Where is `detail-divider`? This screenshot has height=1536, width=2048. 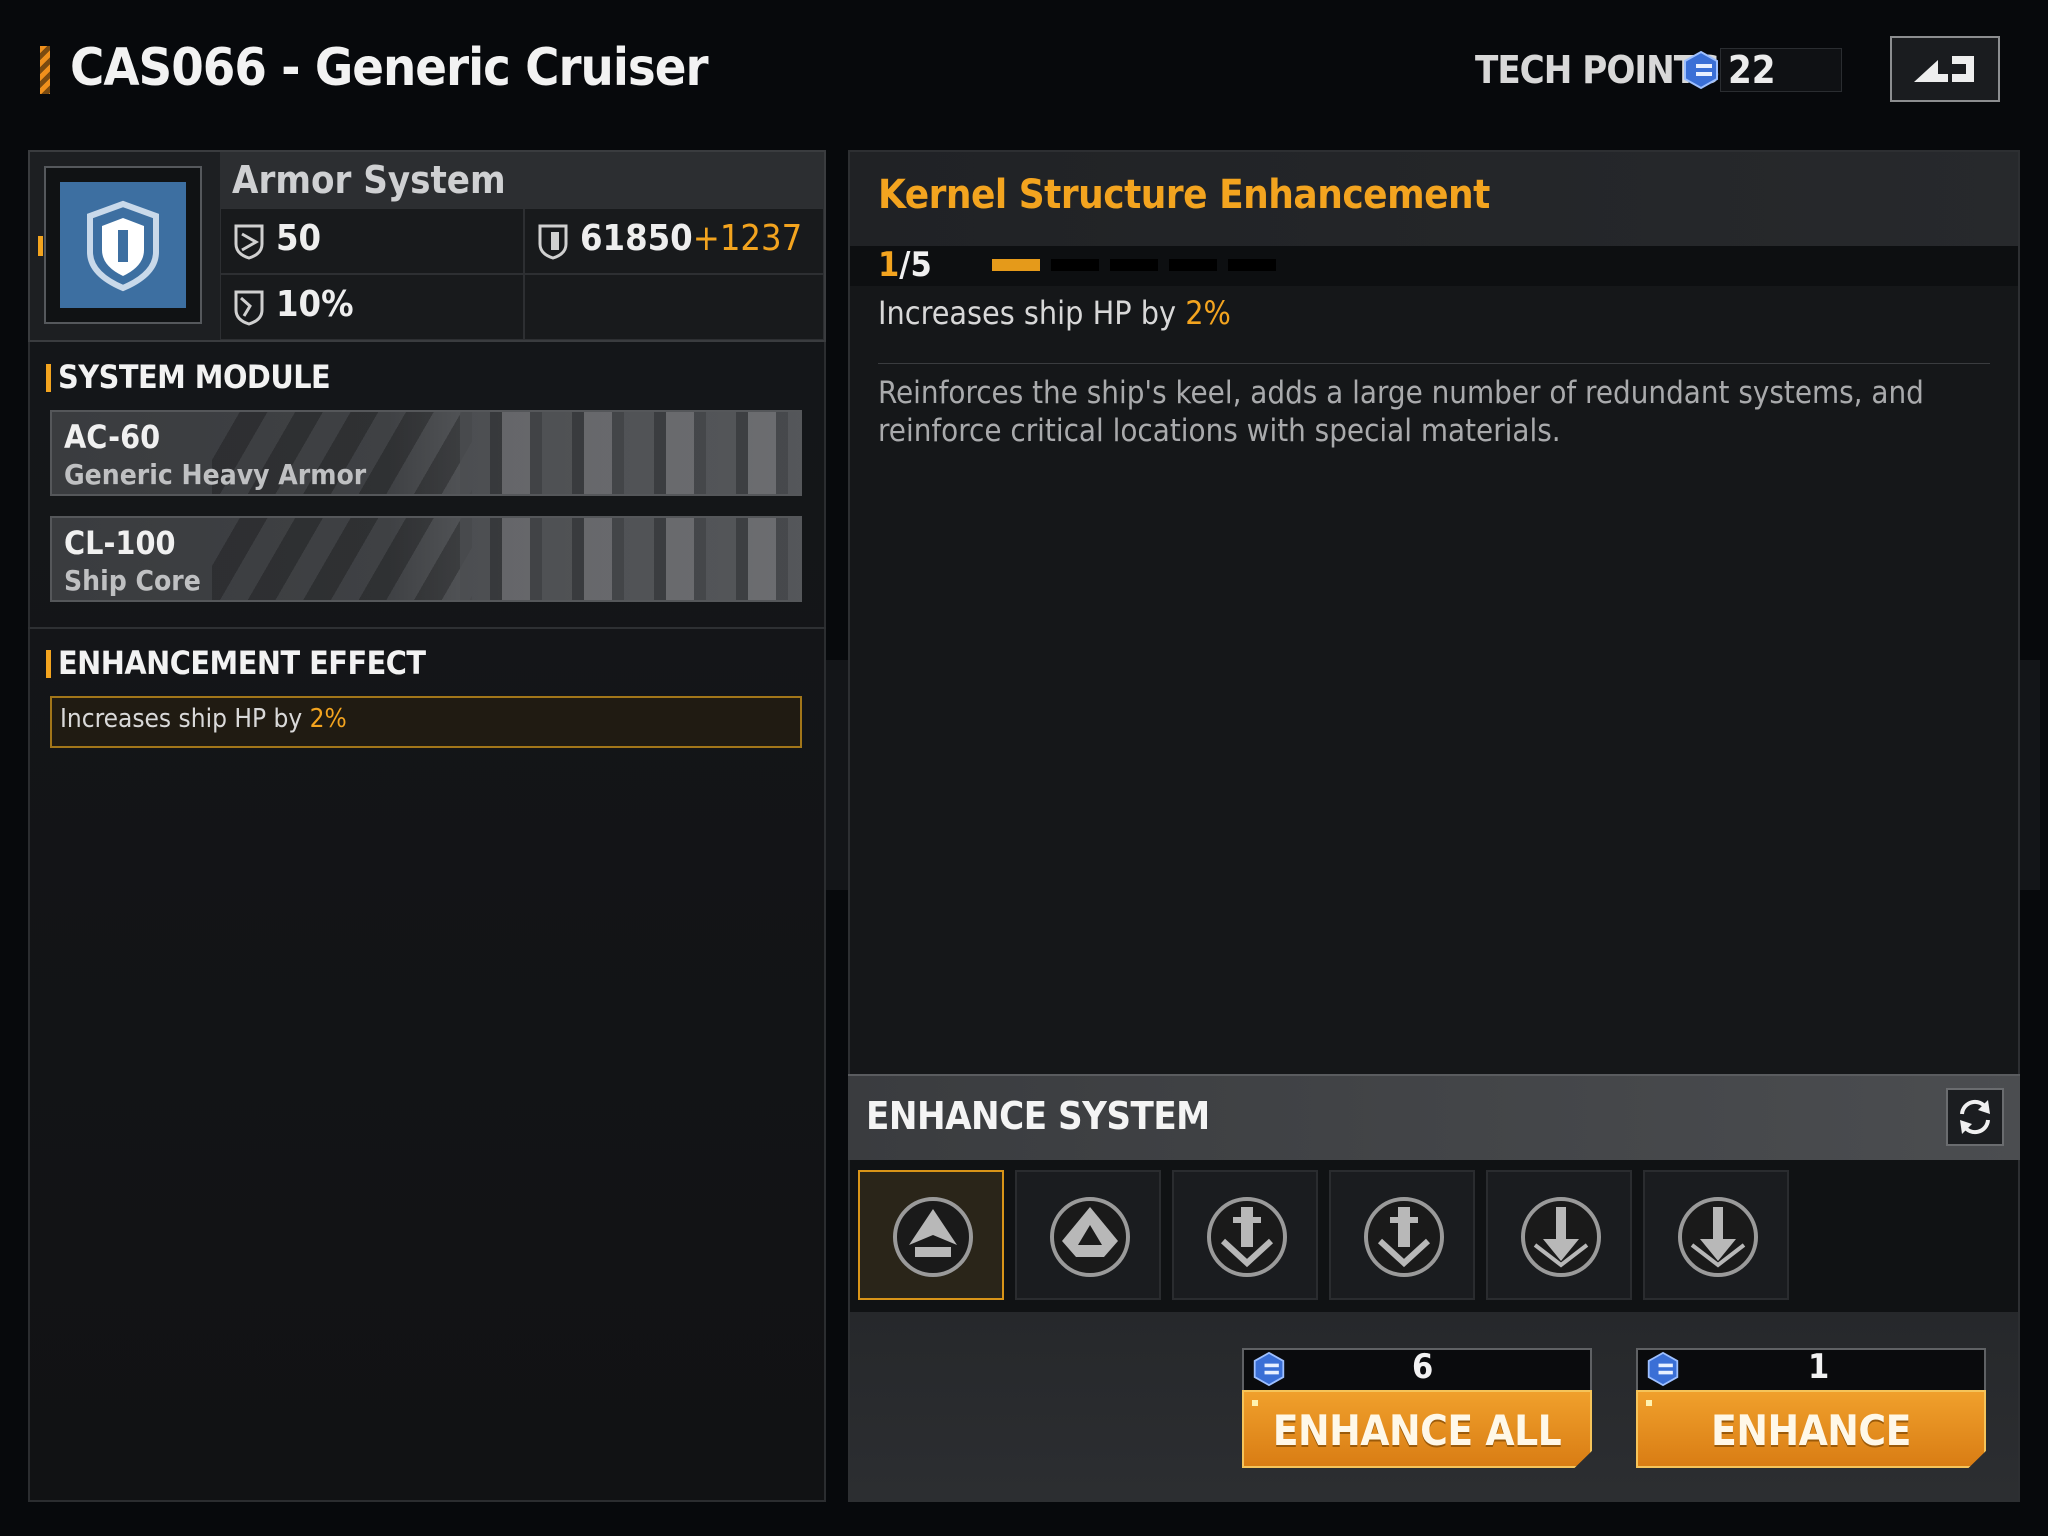 detail-divider is located at coordinates (1434, 363).